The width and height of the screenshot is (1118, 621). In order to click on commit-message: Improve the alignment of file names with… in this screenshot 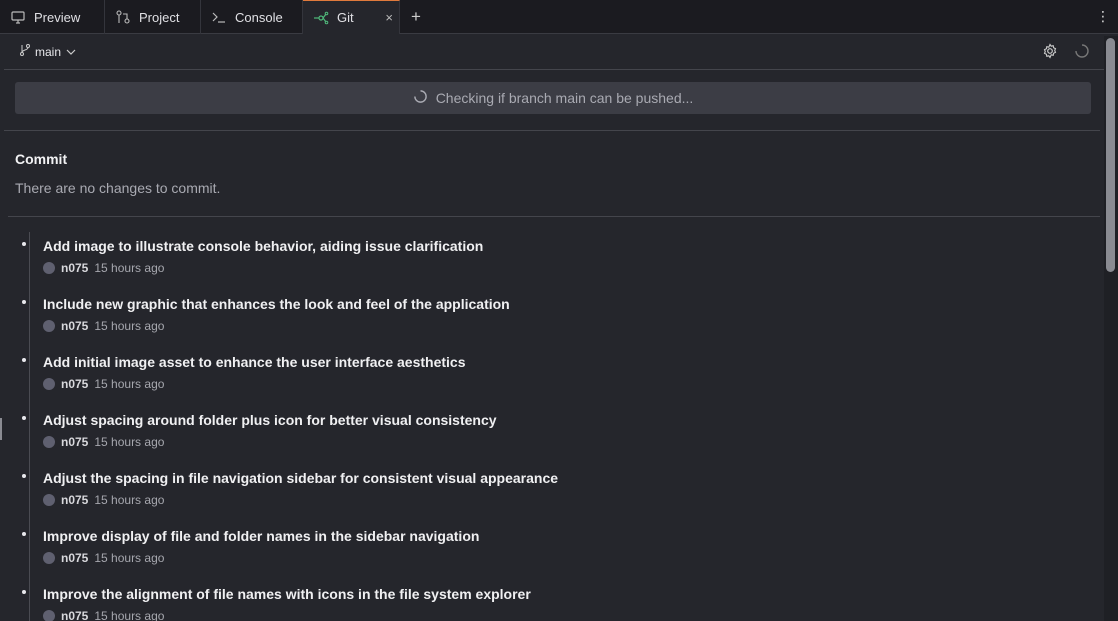, I will do `click(287, 594)`.